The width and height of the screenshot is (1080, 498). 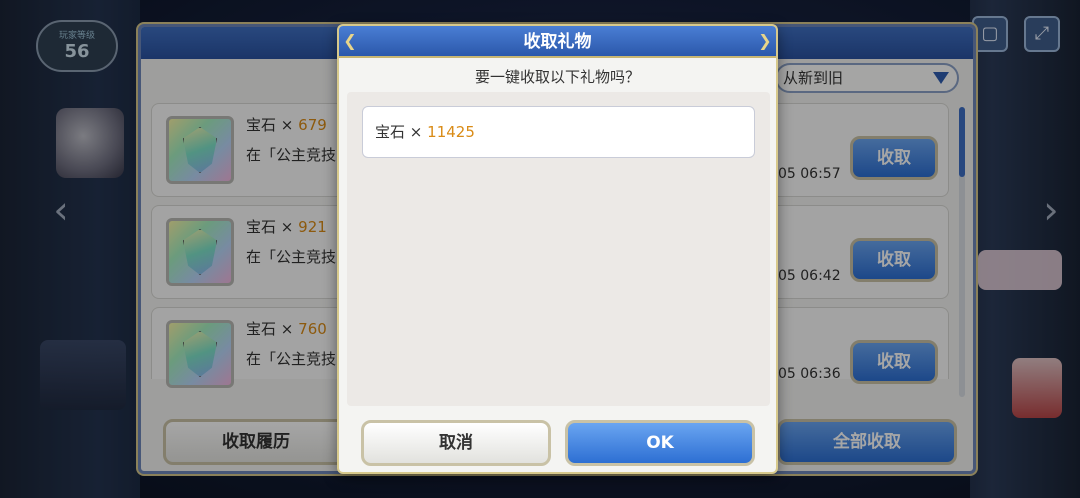 I want to click on dialog-question: 要一键收取以下礼物吗？, so click(x=557, y=77).